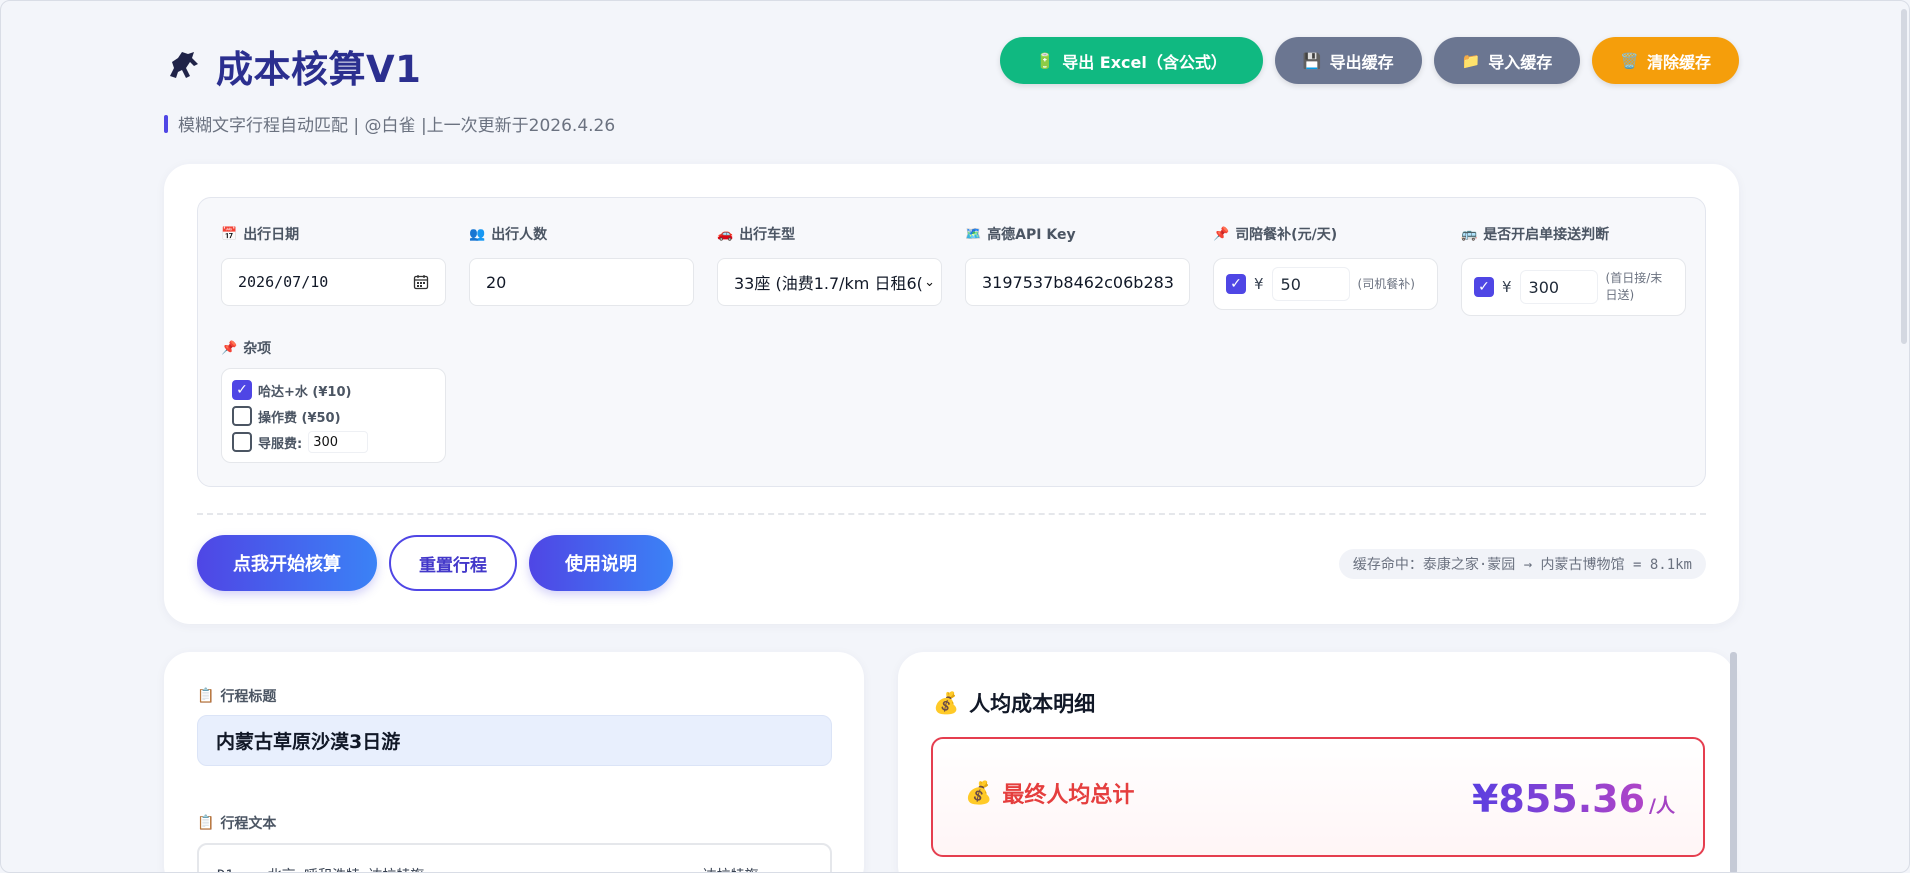 Image resolution: width=1910 pixels, height=873 pixels. I want to click on api-key-input: 3197537b8462c06b2839, so click(1077, 282).